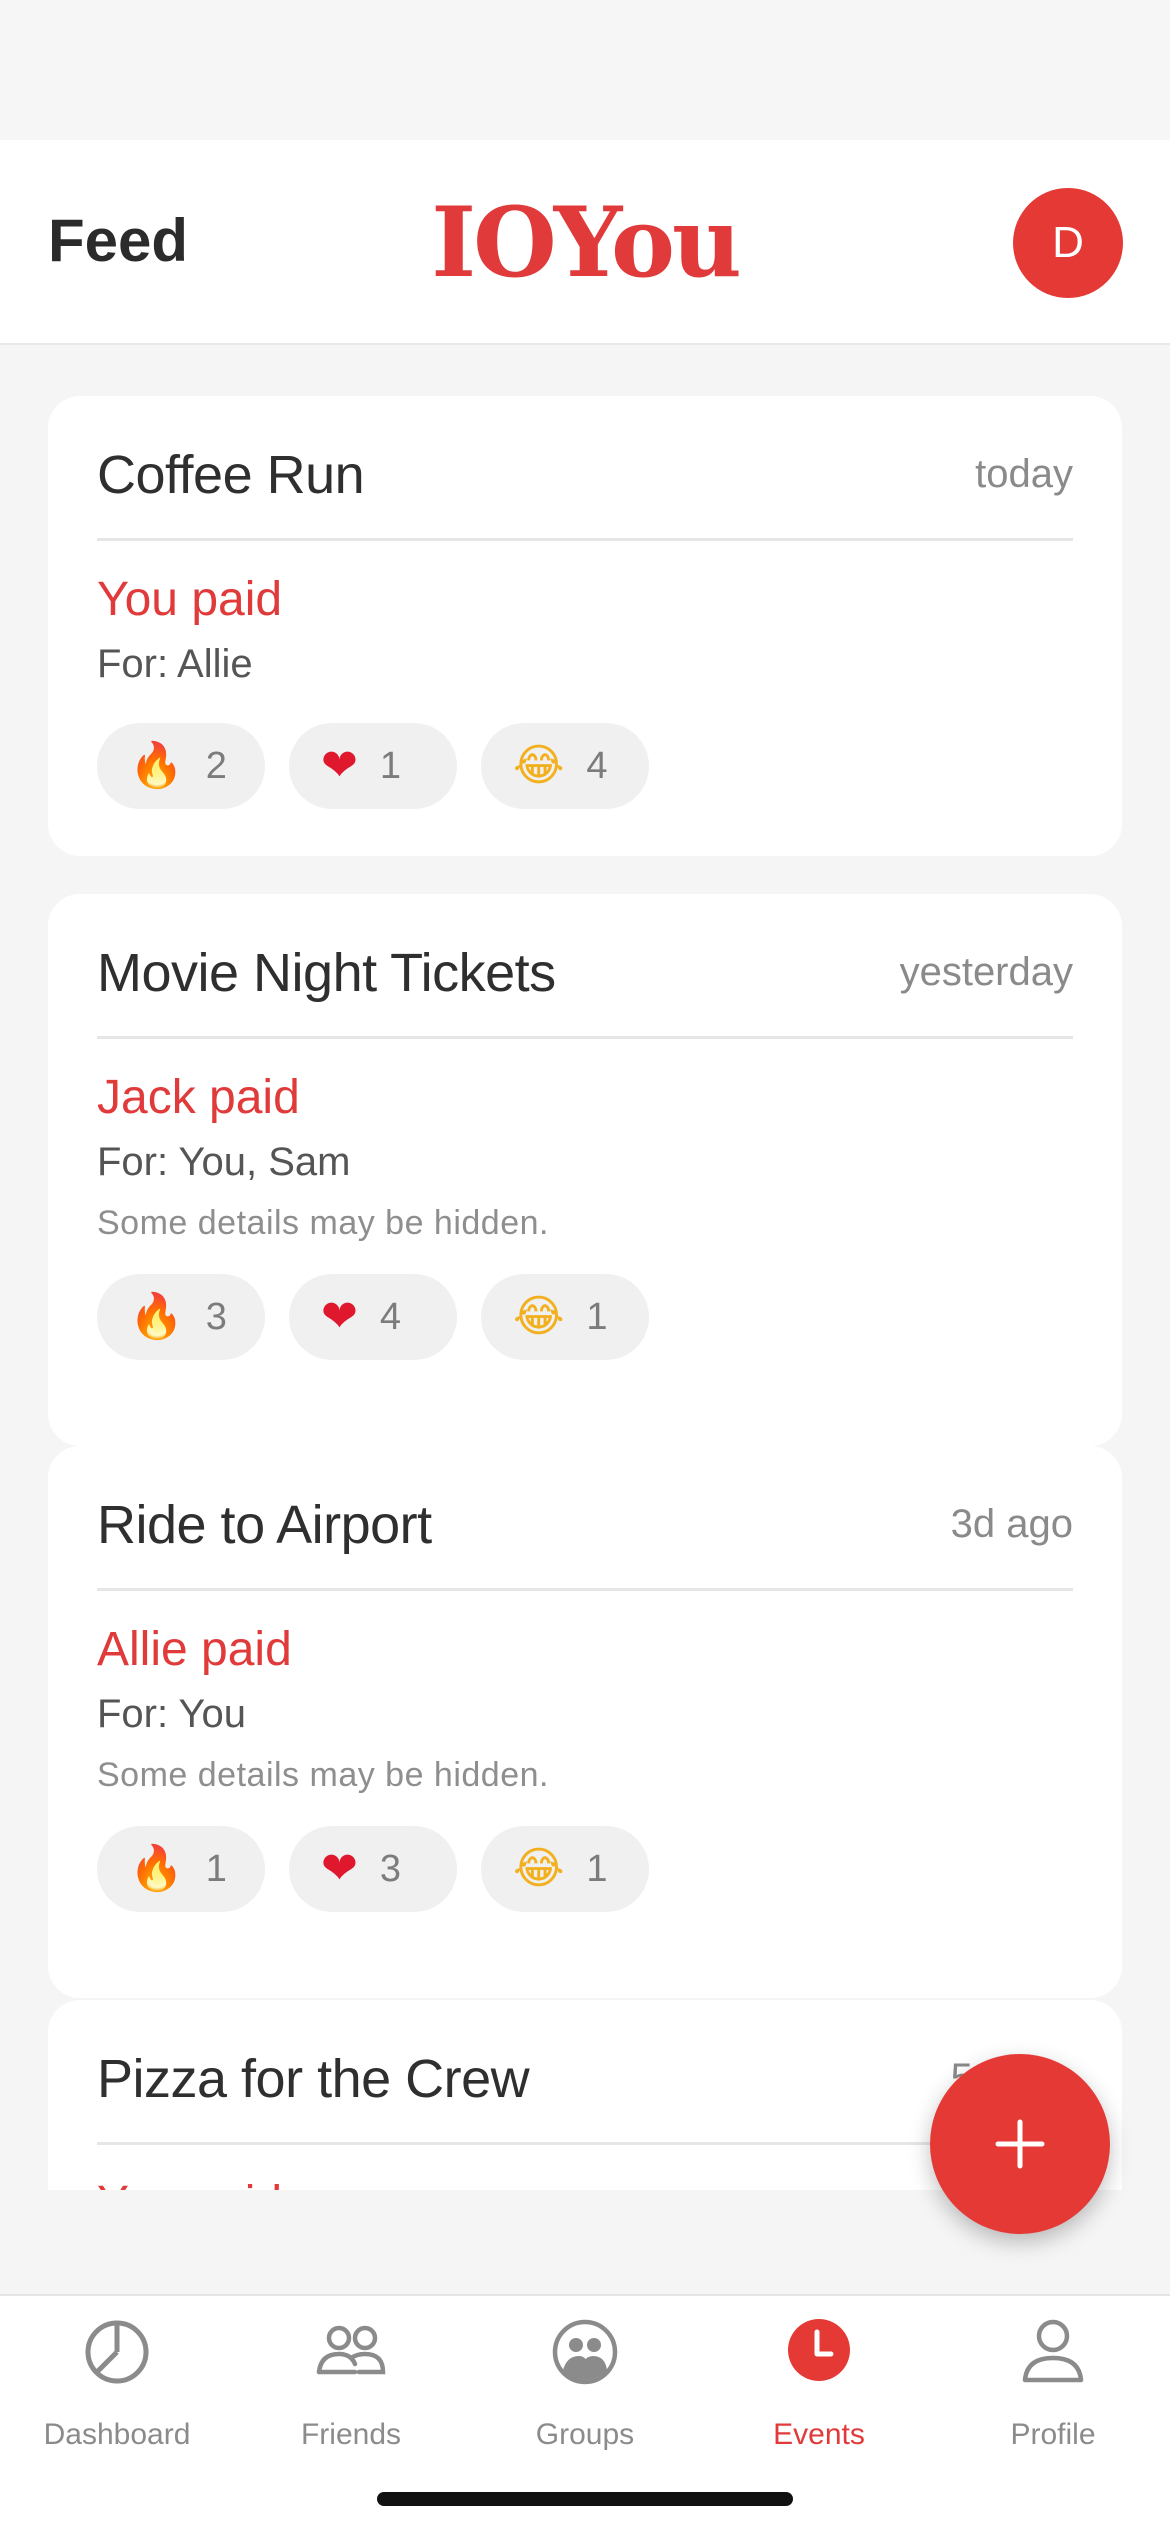 This screenshot has height=2532, width=1170. What do you see at coordinates (585, 2389) in the screenshot?
I see `tab-groups: Groups` at bounding box center [585, 2389].